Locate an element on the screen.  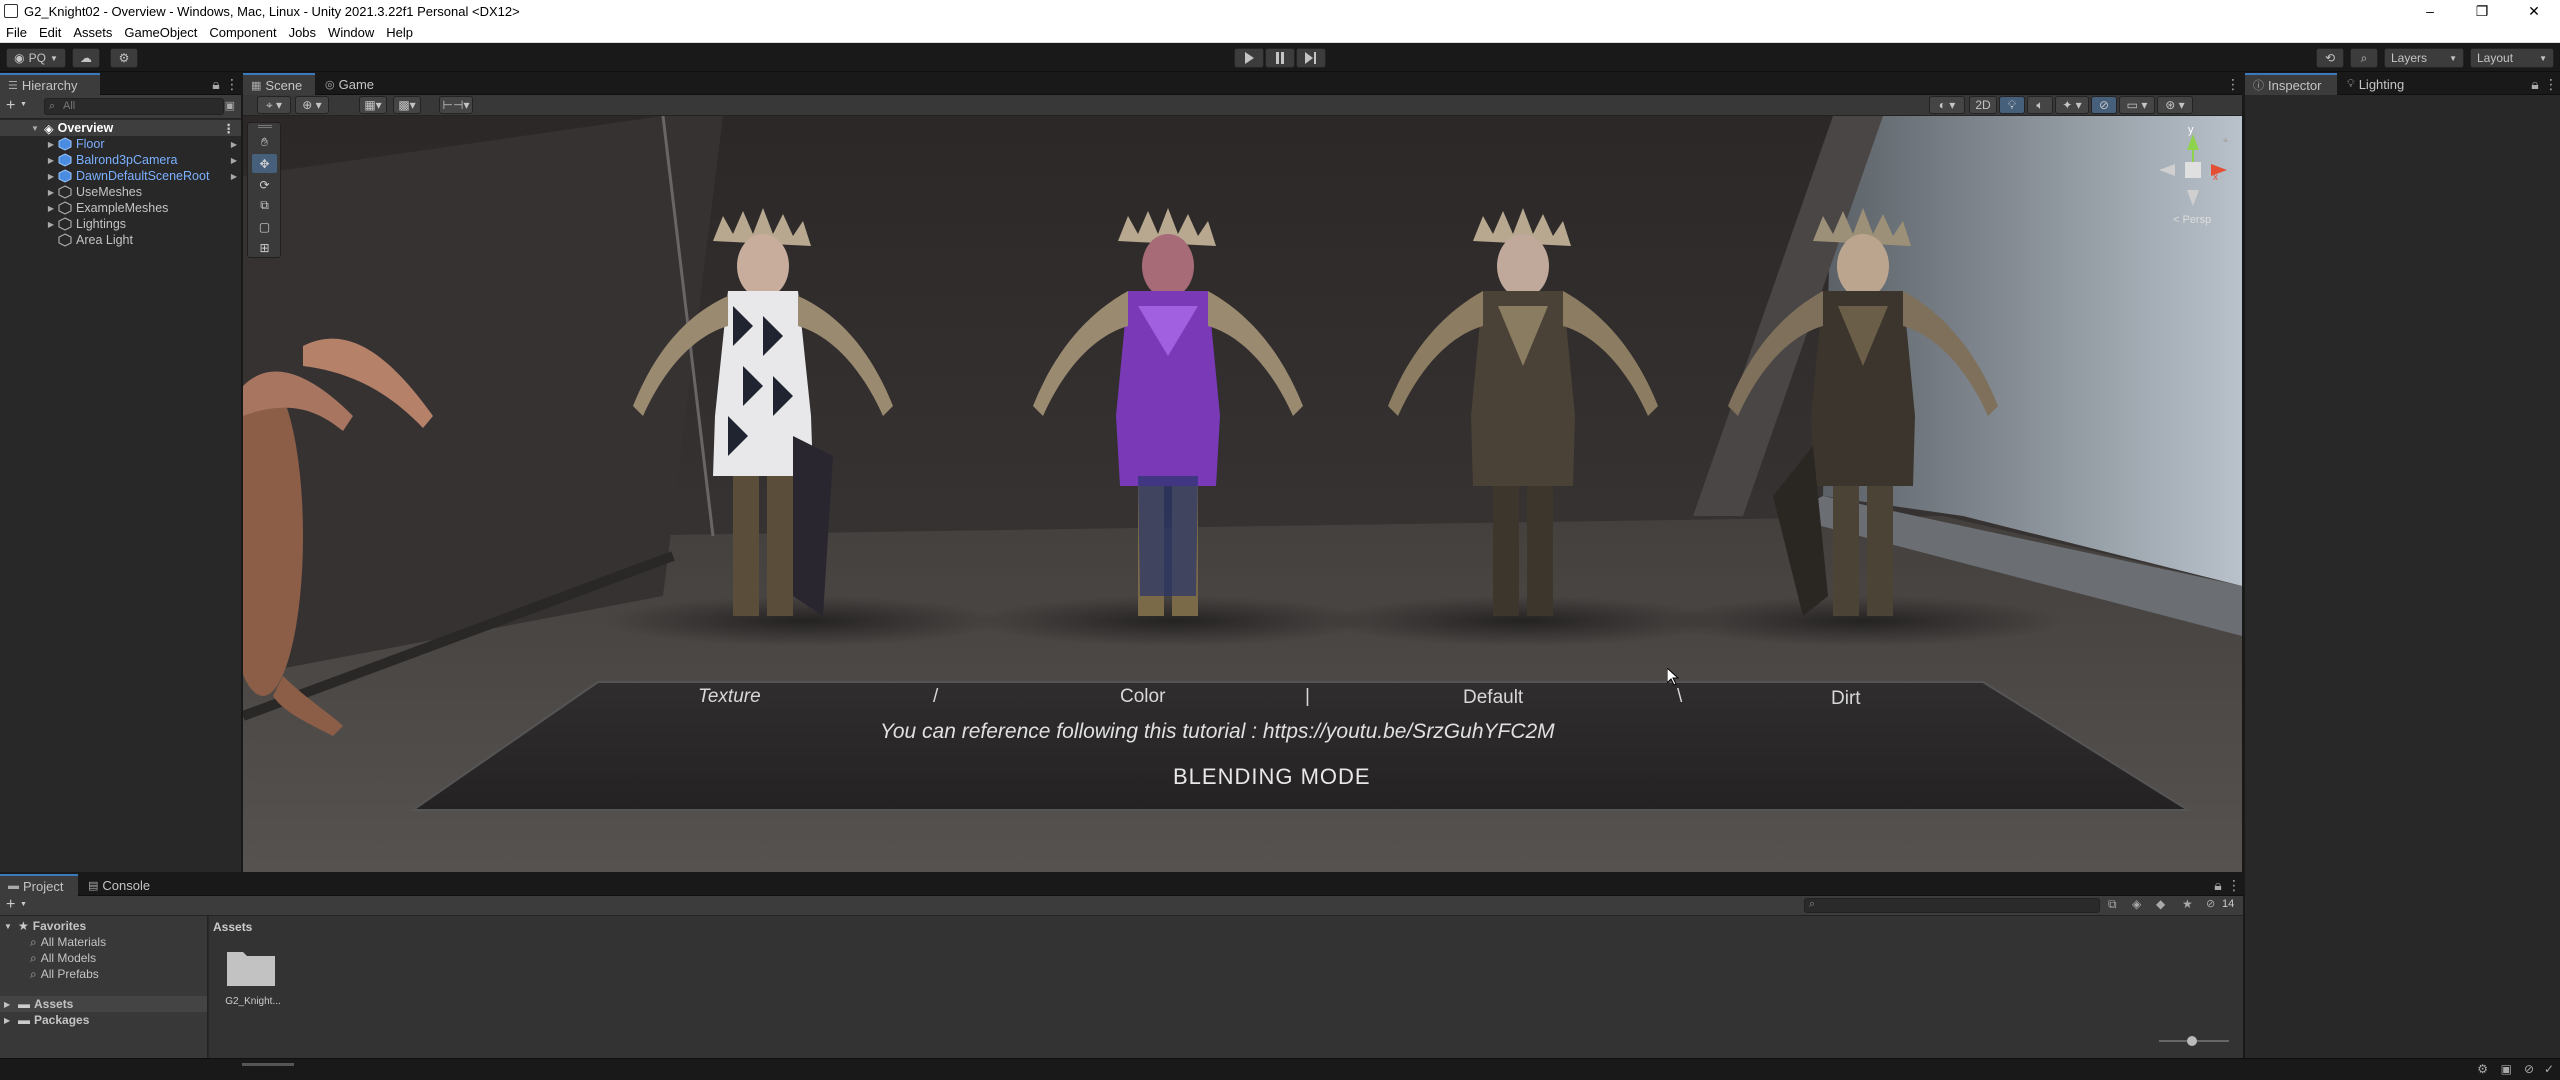
tag-icon: ◆ is located at coordinates (2160, 904).